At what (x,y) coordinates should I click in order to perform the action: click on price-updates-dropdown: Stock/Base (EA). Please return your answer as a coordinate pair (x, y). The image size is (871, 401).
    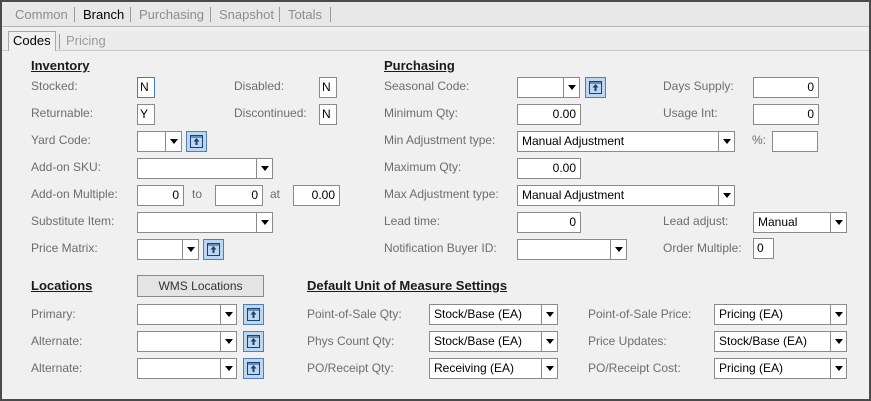
    Looking at the image, I should click on (780, 341).